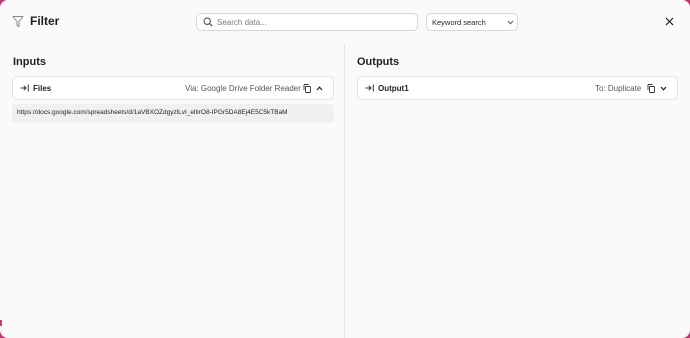 This screenshot has width=690, height=338. Describe the element at coordinates (243, 88) in the screenshot. I see `input-card-source: Via: Google Drive Folder Reader` at that location.